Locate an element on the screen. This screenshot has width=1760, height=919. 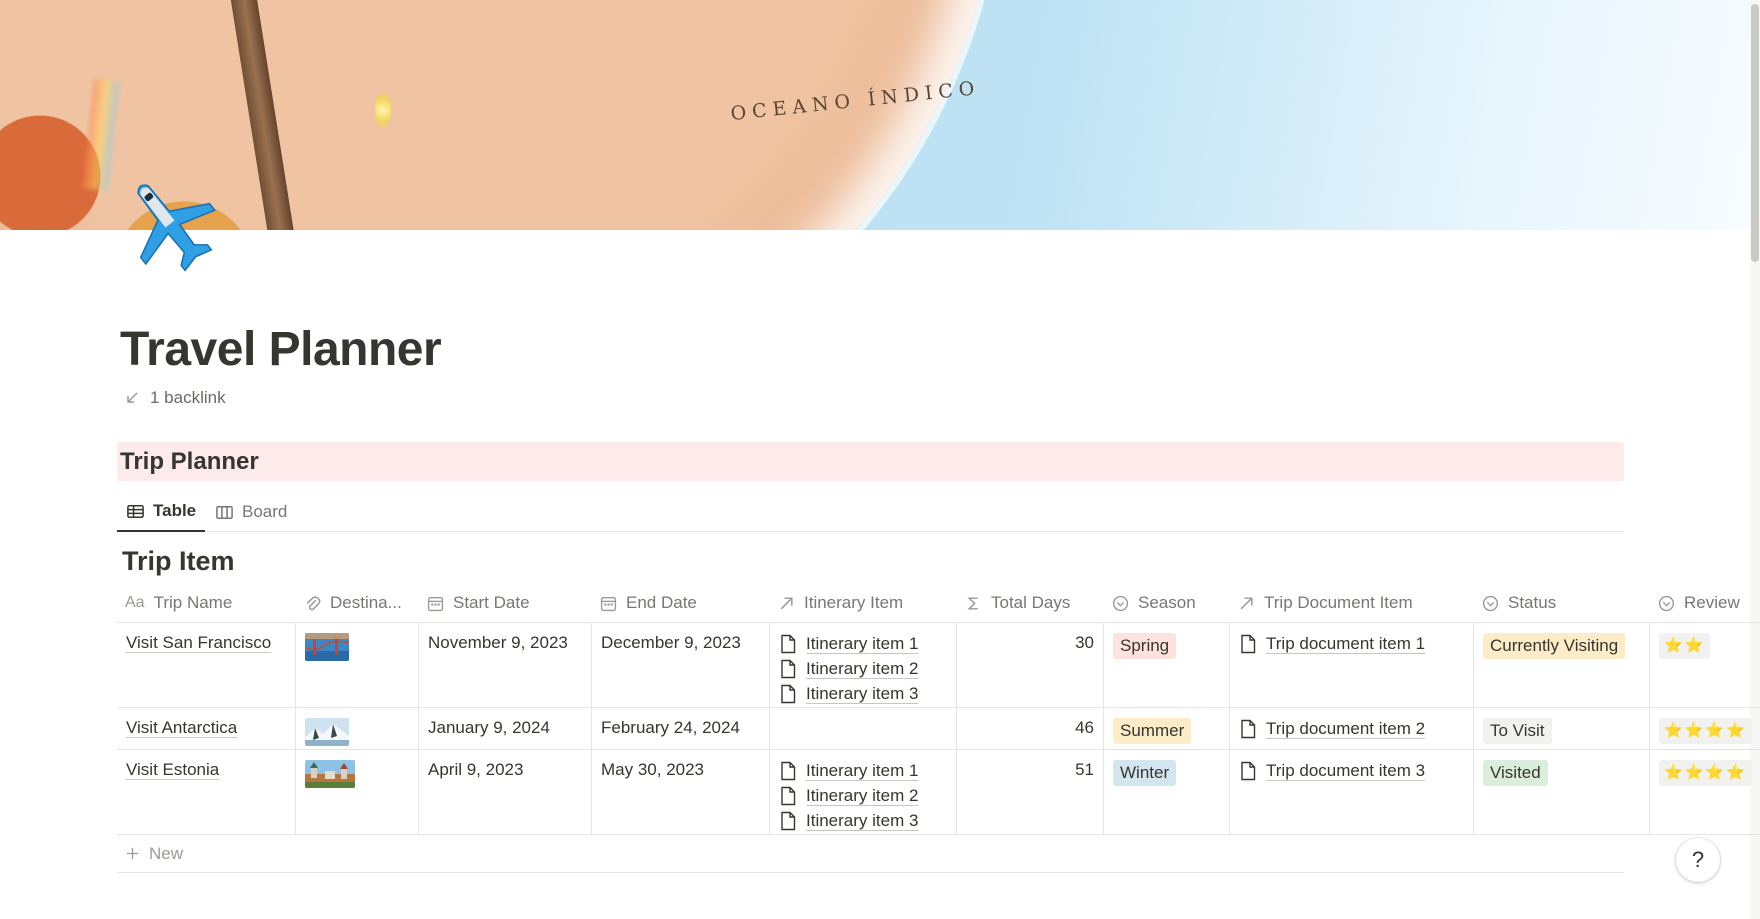
help-button: ? is located at coordinates (1698, 860).